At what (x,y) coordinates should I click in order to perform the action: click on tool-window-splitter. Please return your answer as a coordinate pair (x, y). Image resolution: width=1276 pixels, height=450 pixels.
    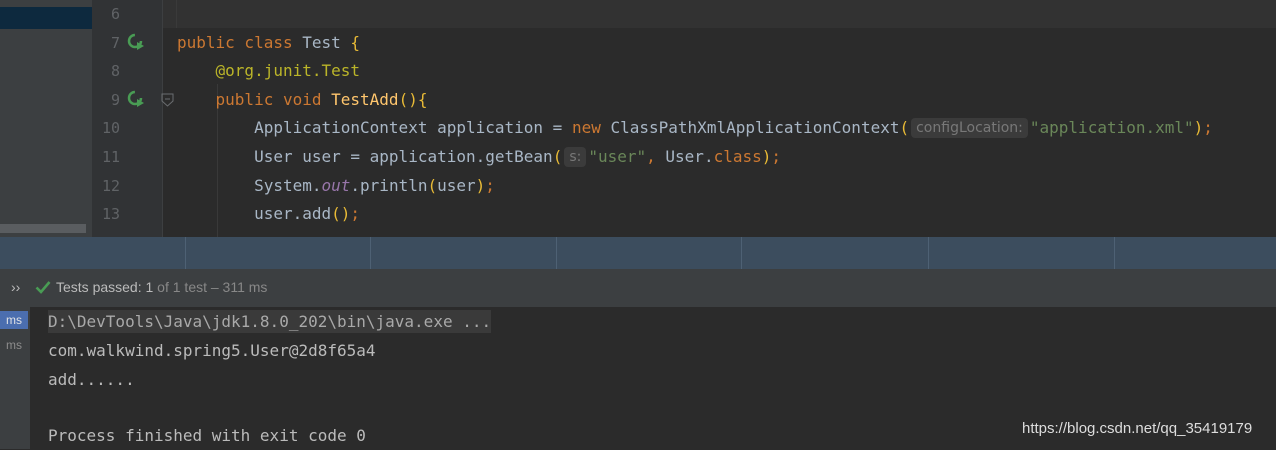
    Looking at the image, I should click on (638, 253).